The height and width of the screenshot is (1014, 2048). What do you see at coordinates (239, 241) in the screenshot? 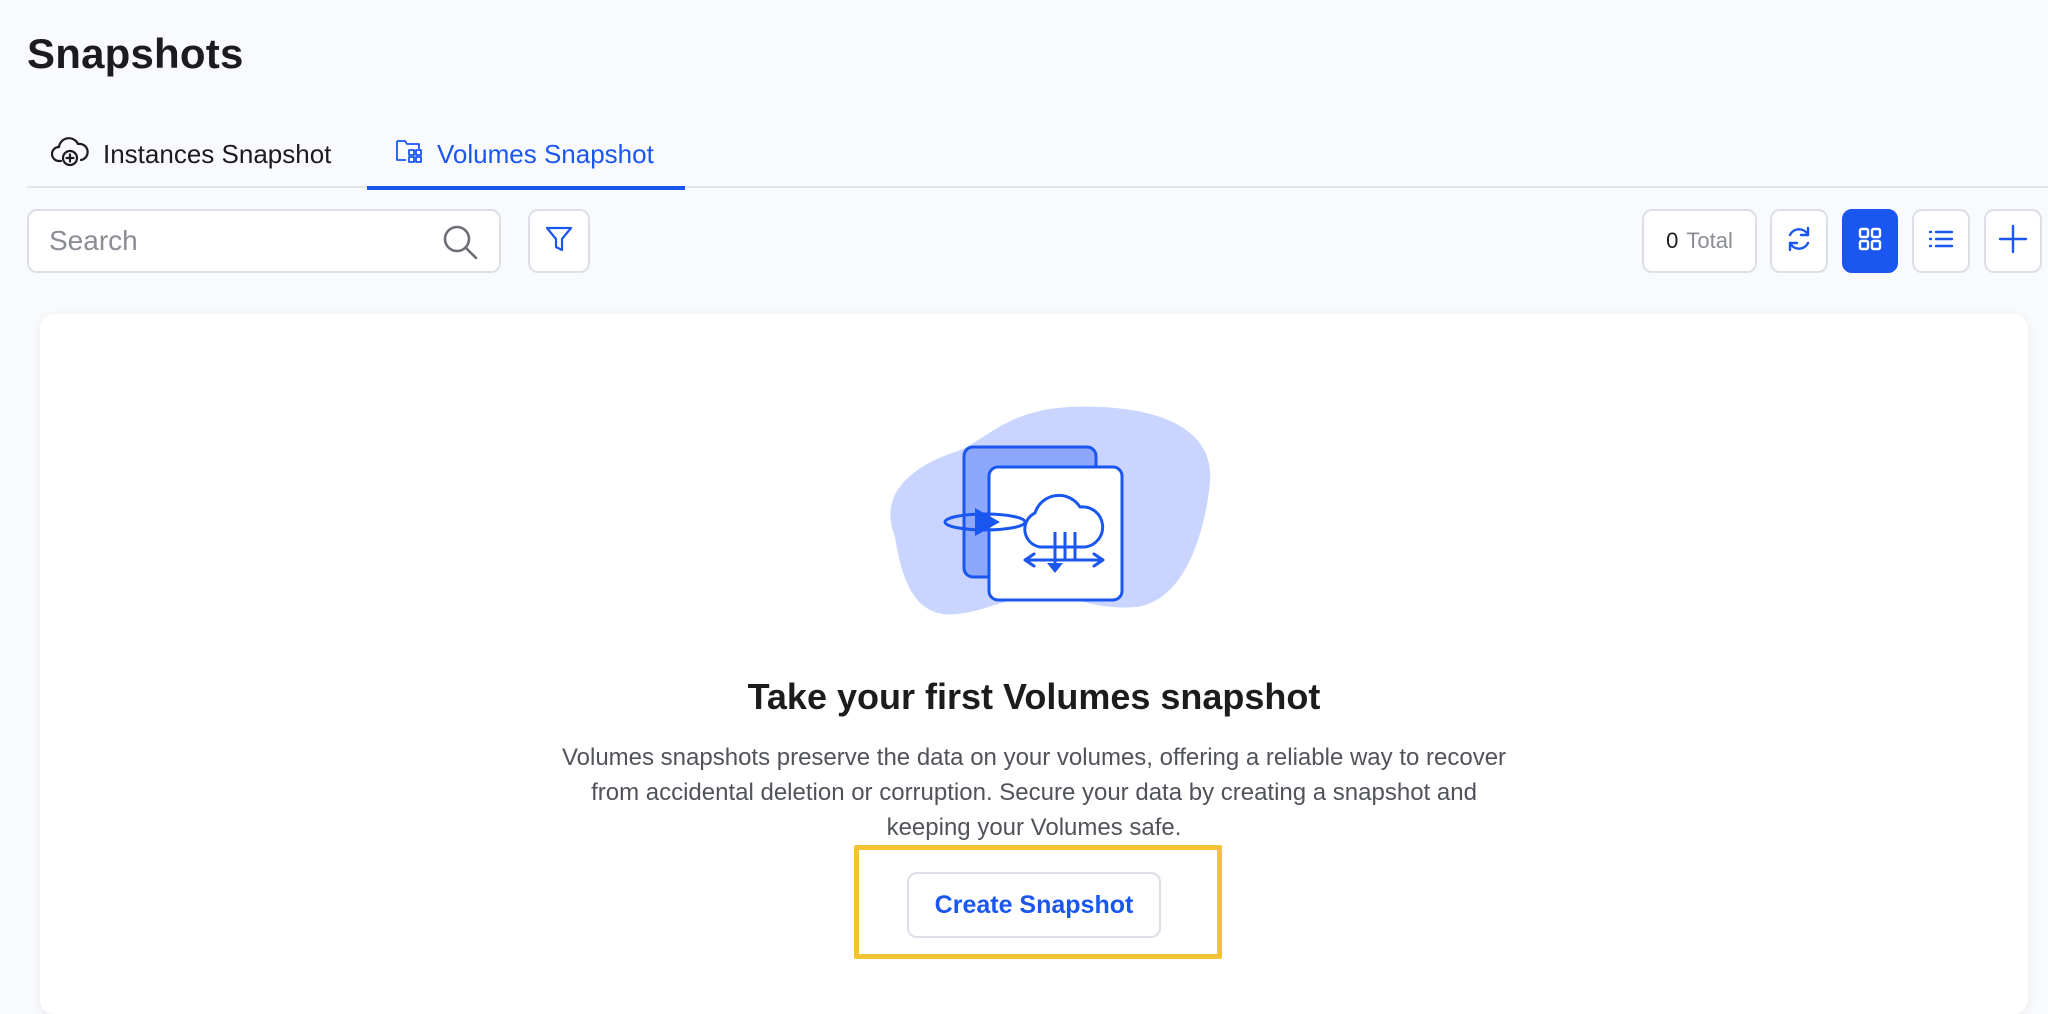
I see `search-input` at bounding box center [239, 241].